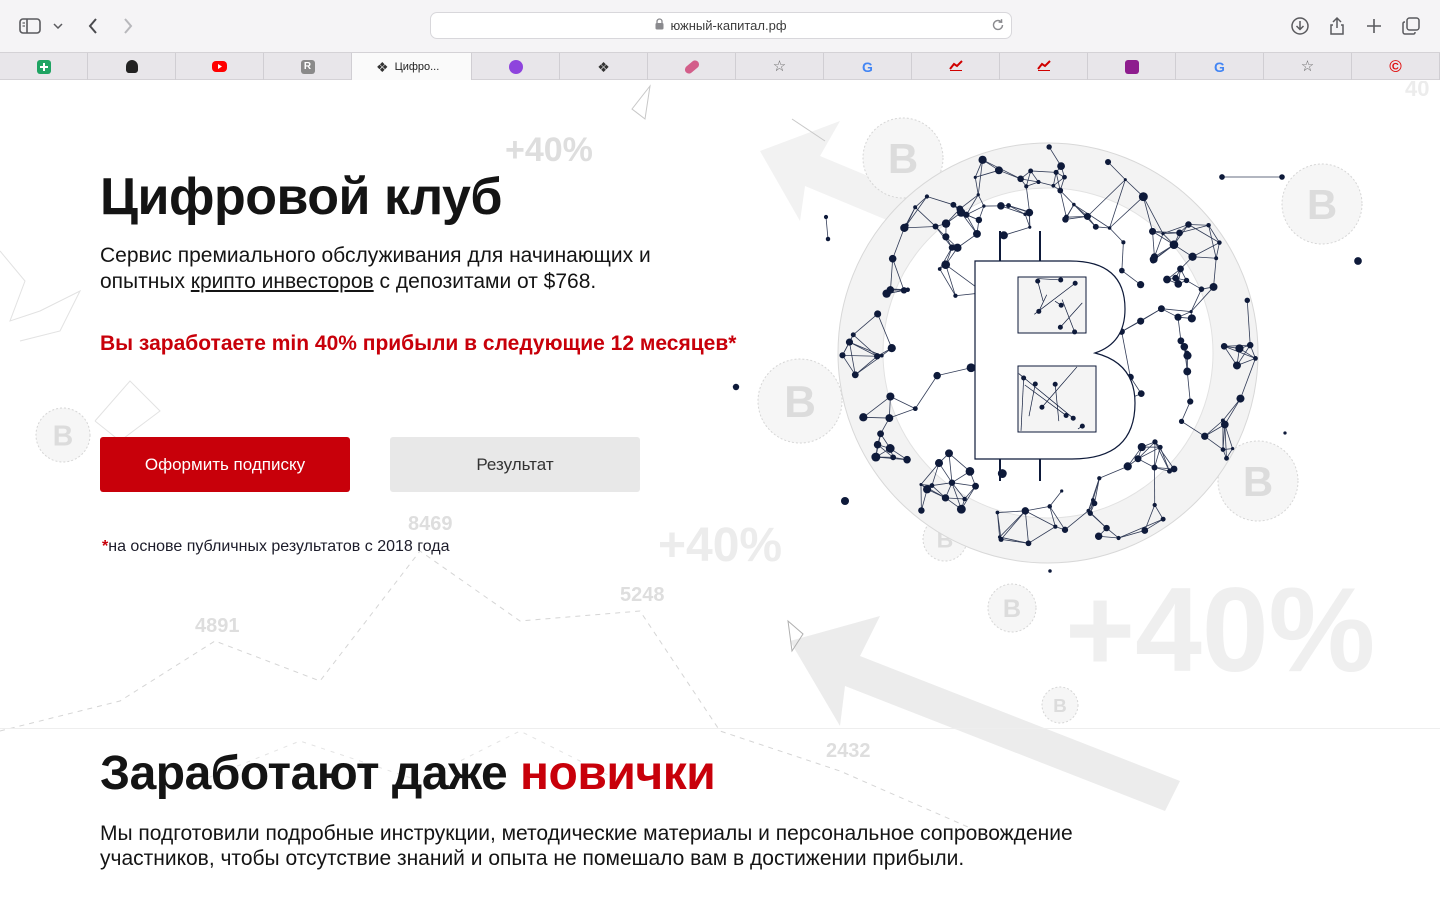  I want to click on section-divider, so click(720, 728).